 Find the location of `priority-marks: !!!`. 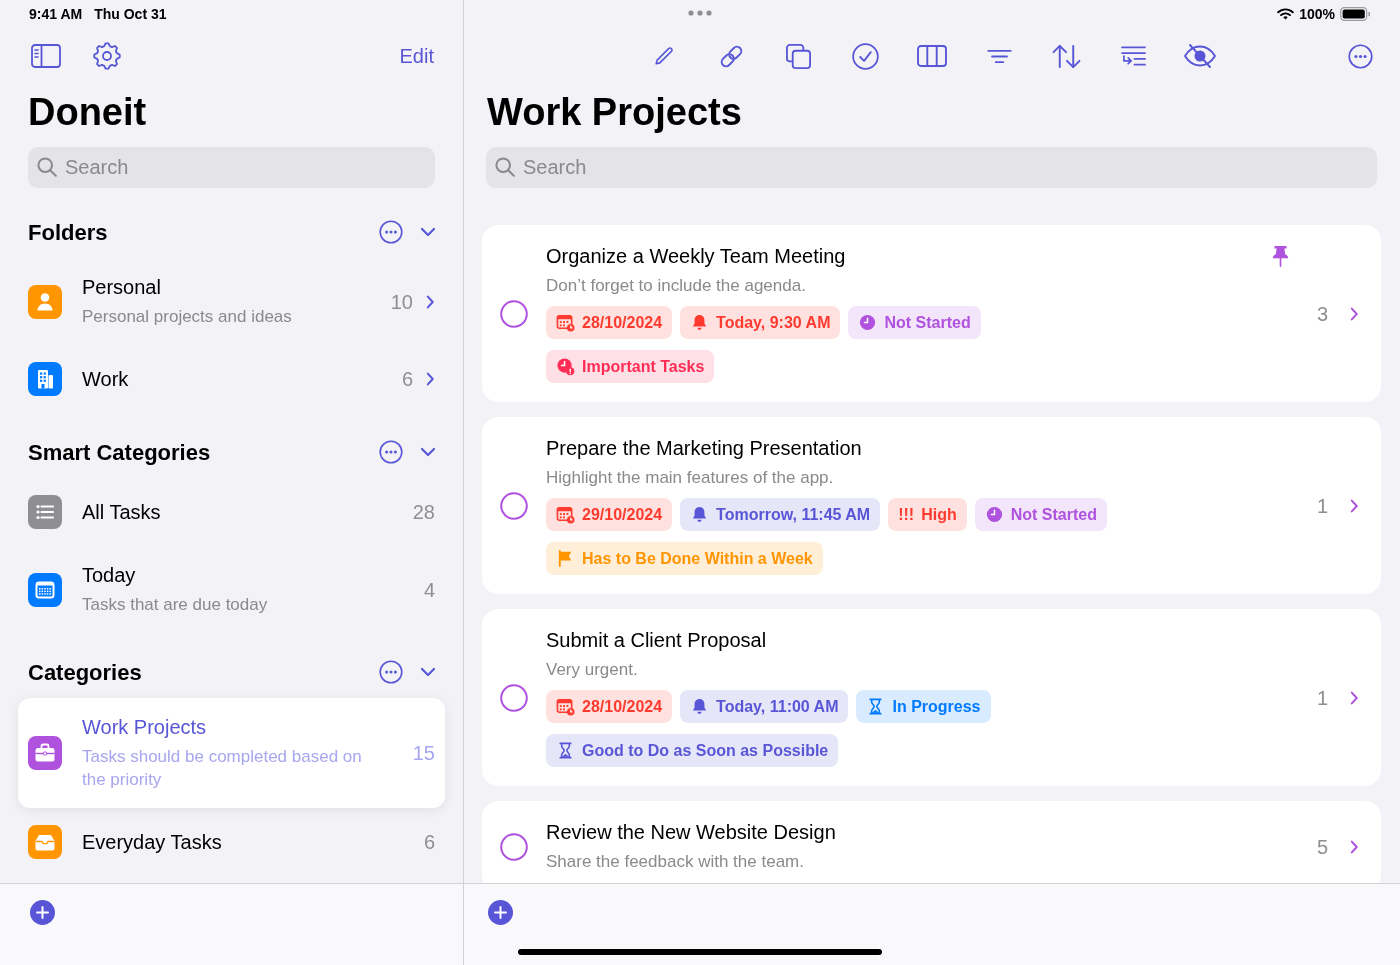

priority-marks: !!! is located at coordinates (906, 514).